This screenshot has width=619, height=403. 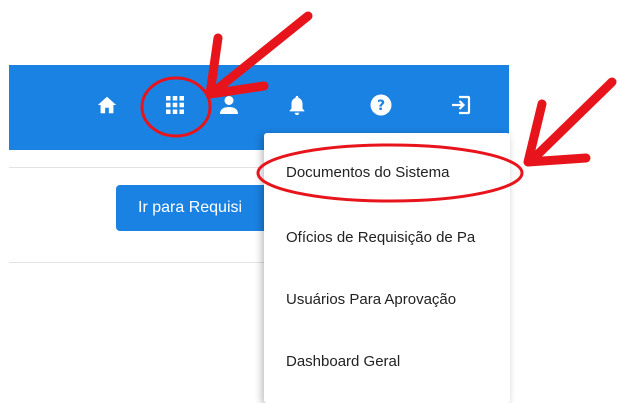 What do you see at coordinates (398, 172) in the screenshot?
I see `menu-item-documentos-sistema: Documentos do Sistema` at bounding box center [398, 172].